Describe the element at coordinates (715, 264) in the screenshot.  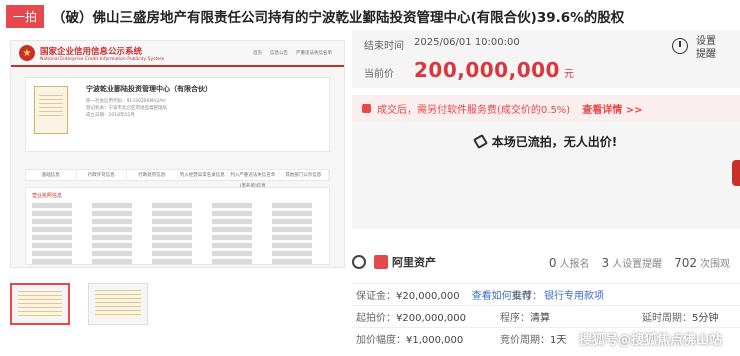
I see `views-label: 次围观` at that location.